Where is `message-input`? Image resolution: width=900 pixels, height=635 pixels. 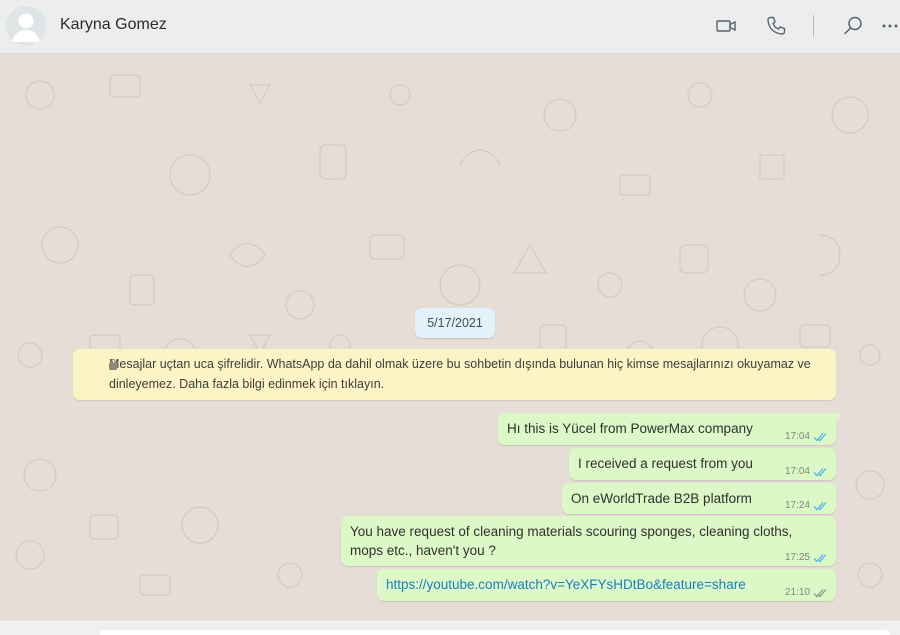 message-input is located at coordinates (495, 632).